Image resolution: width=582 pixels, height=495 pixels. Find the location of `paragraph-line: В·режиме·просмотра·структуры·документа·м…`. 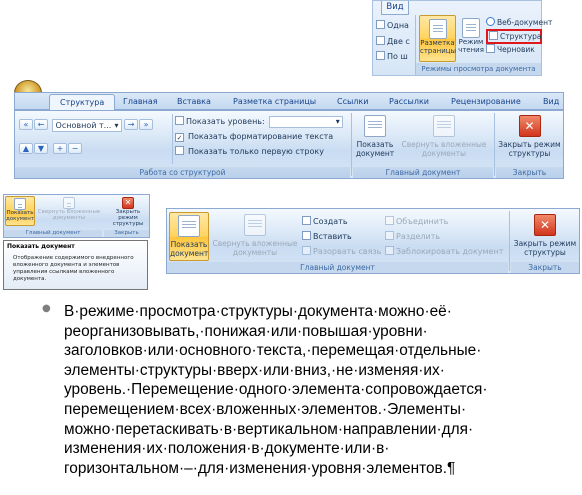

paragraph-line: В·режиме·просмотра·структуры·документа·м… is located at coordinates (258, 311).